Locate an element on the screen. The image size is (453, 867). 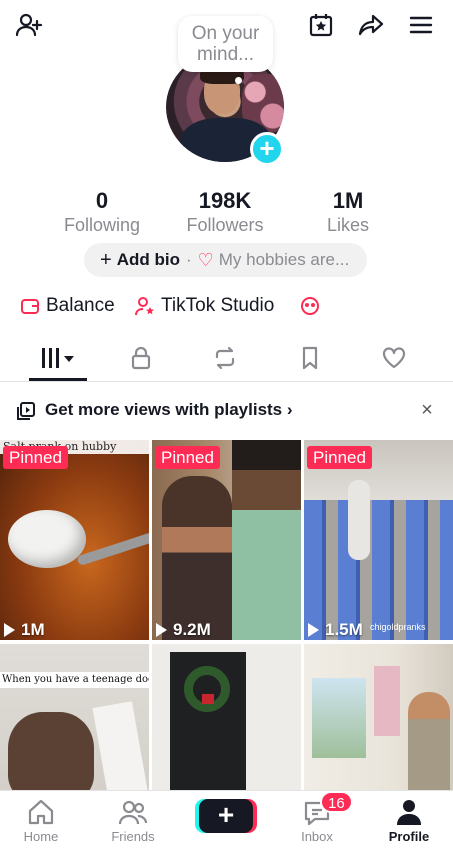
stat-label: Likes is located at coordinates (348, 225).